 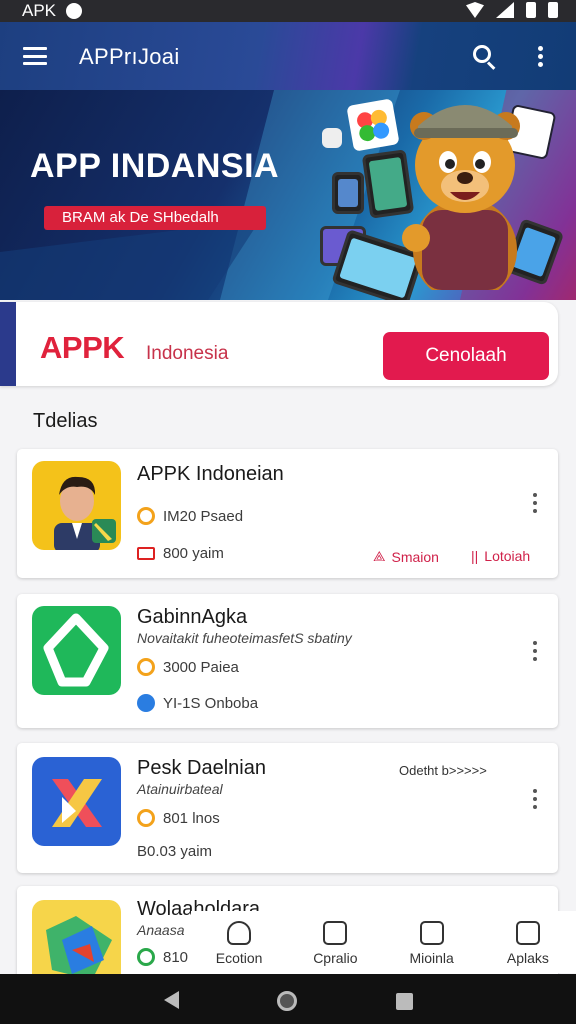 I want to click on app-icon-x, so click(x=76, y=801).